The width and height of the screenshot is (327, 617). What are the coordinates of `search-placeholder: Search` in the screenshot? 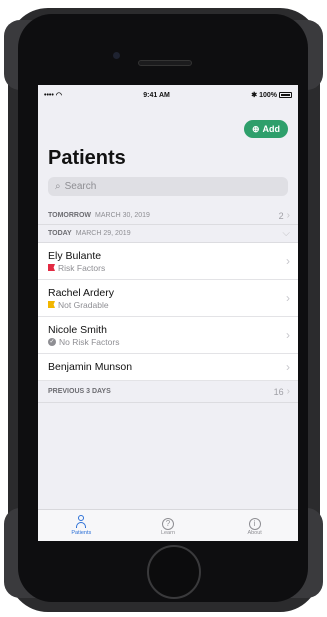 It's located at (80, 186).